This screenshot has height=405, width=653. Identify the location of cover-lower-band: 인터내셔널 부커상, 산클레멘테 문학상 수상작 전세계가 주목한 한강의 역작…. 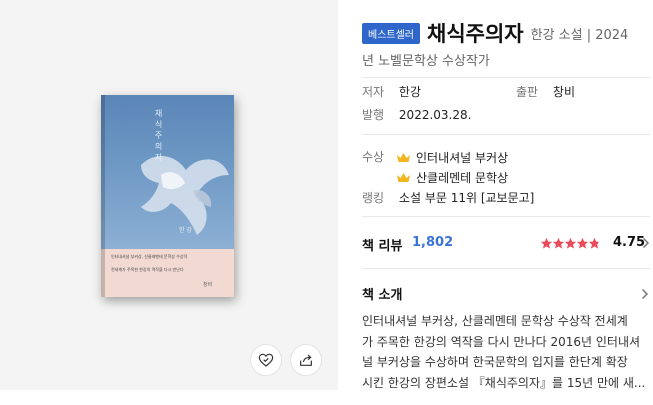
(167, 273).